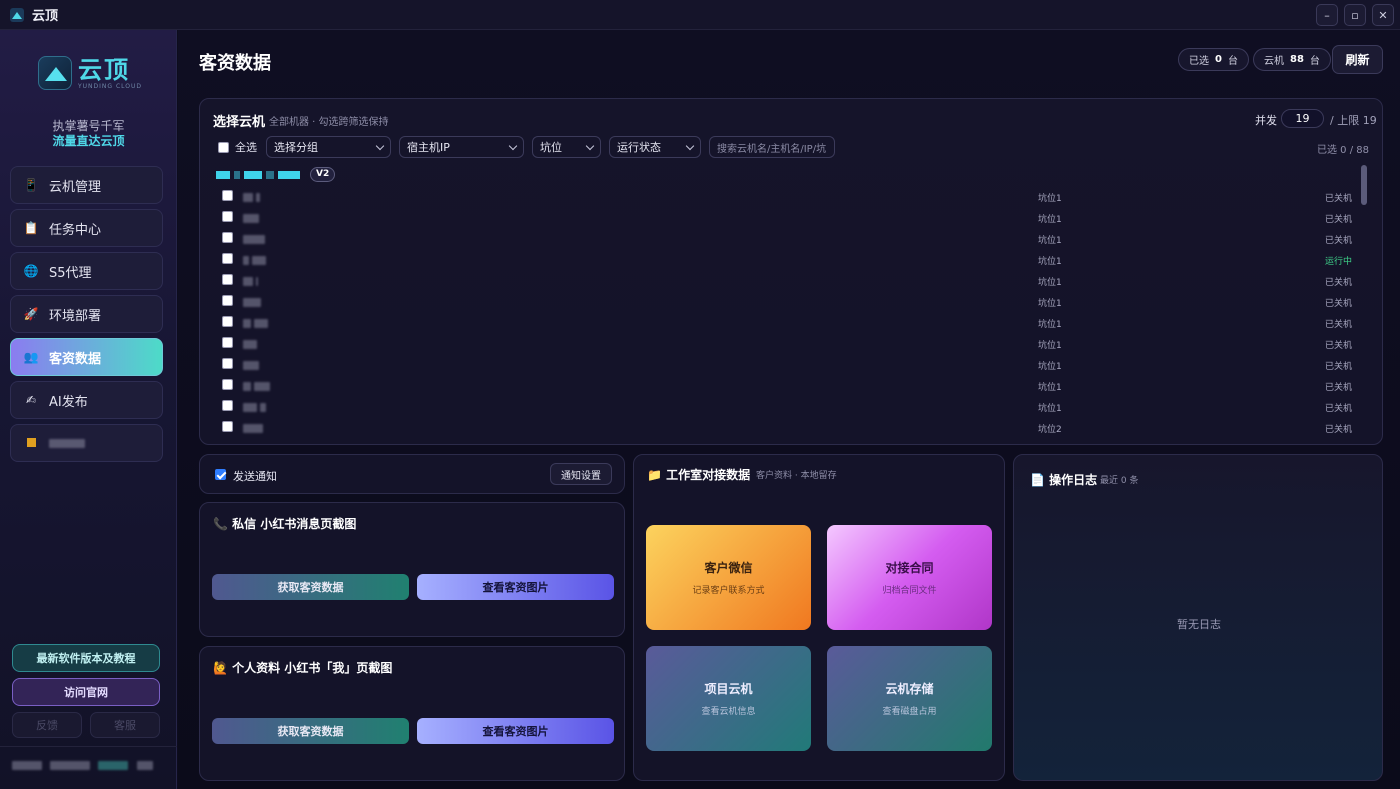  What do you see at coordinates (220, 474) in the screenshot?
I see `send-notify-checkbox` at bounding box center [220, 474].